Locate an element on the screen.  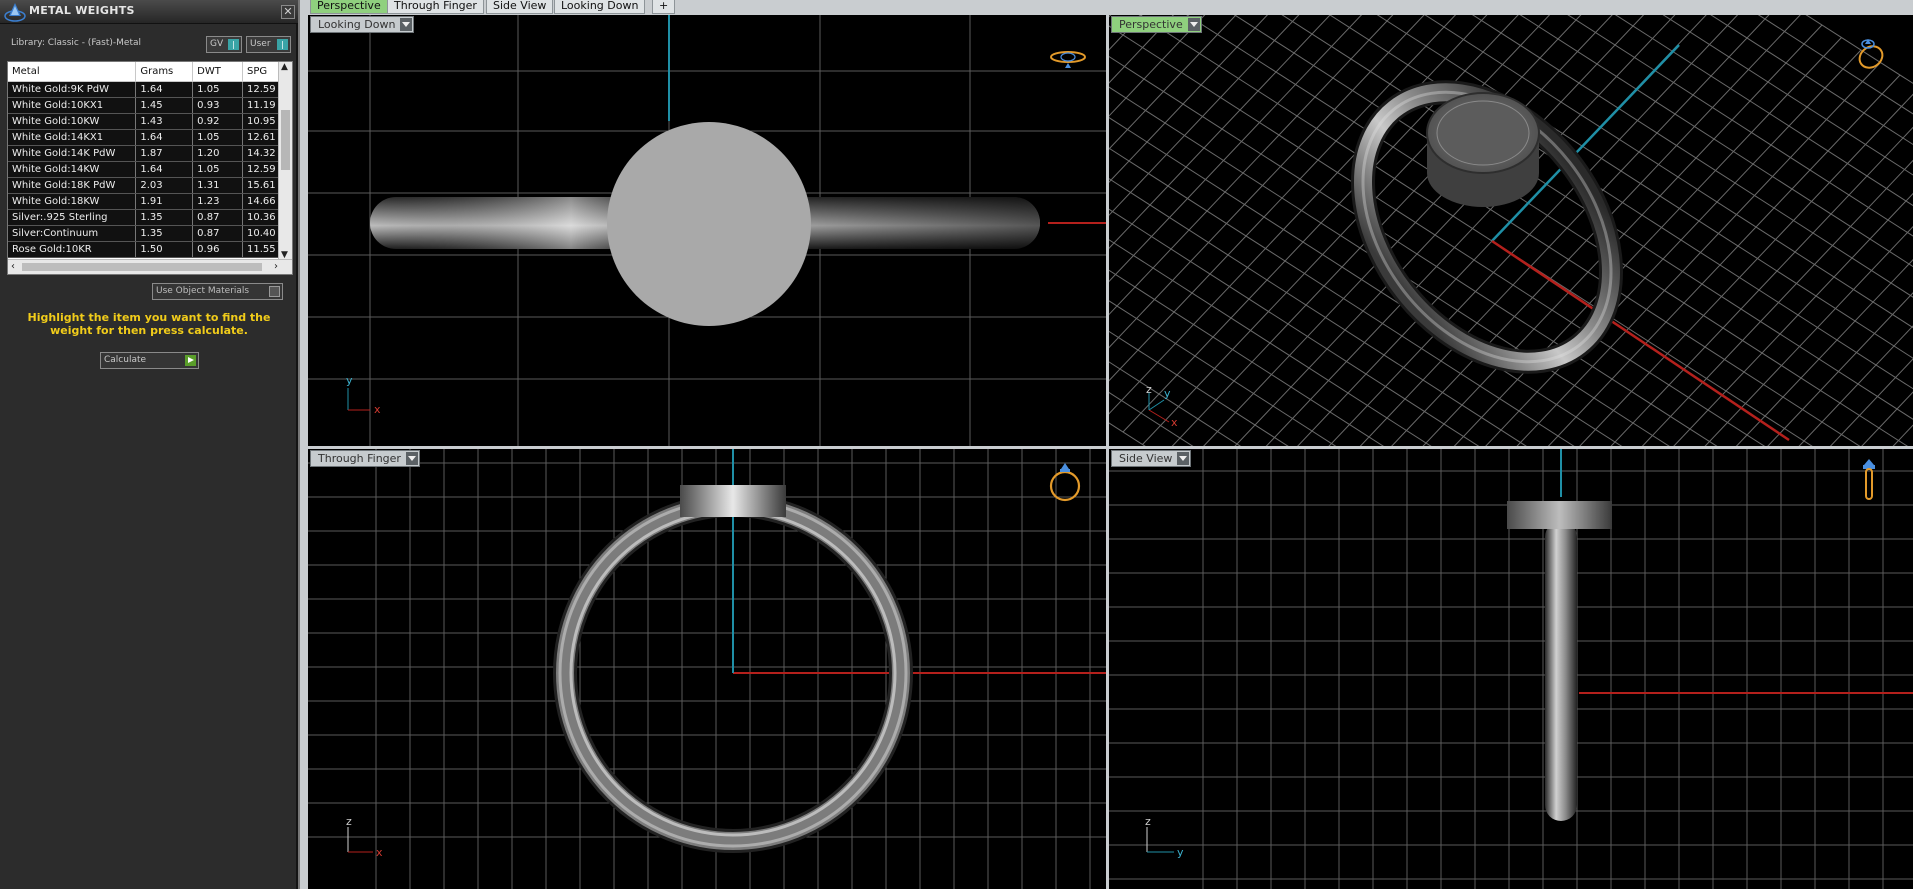
cell-dwt: 1.05 is located at coordinates (217, 169).